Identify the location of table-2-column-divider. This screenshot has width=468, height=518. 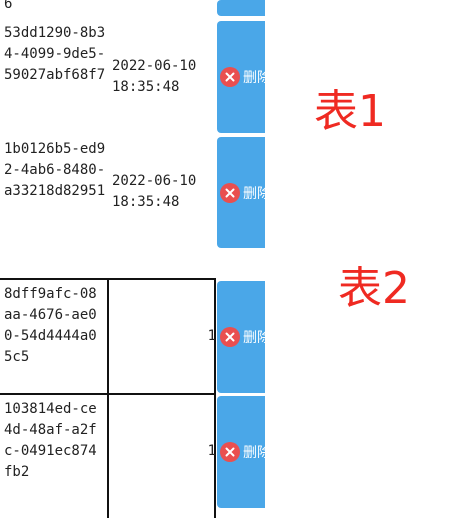
(108, 398).